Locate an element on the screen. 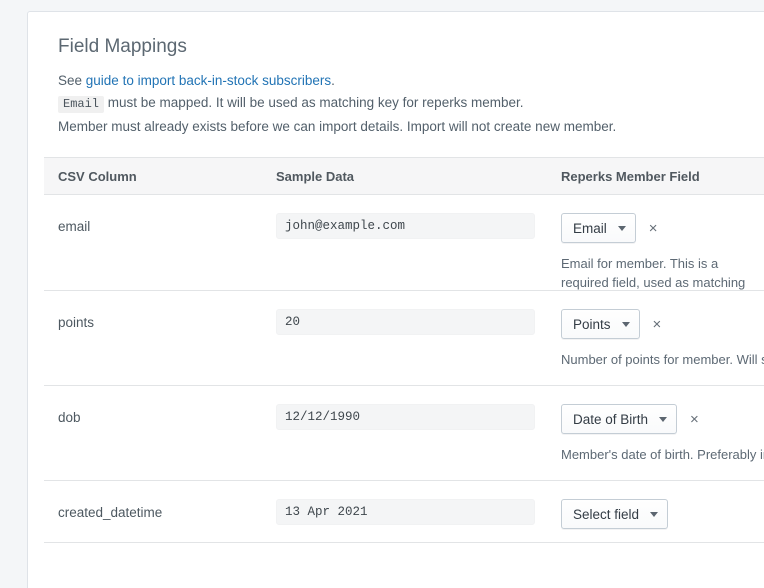 This screenshot has height=588, width=764. column-header-csv-column: CSV Column is located at coordinates (97, 176).